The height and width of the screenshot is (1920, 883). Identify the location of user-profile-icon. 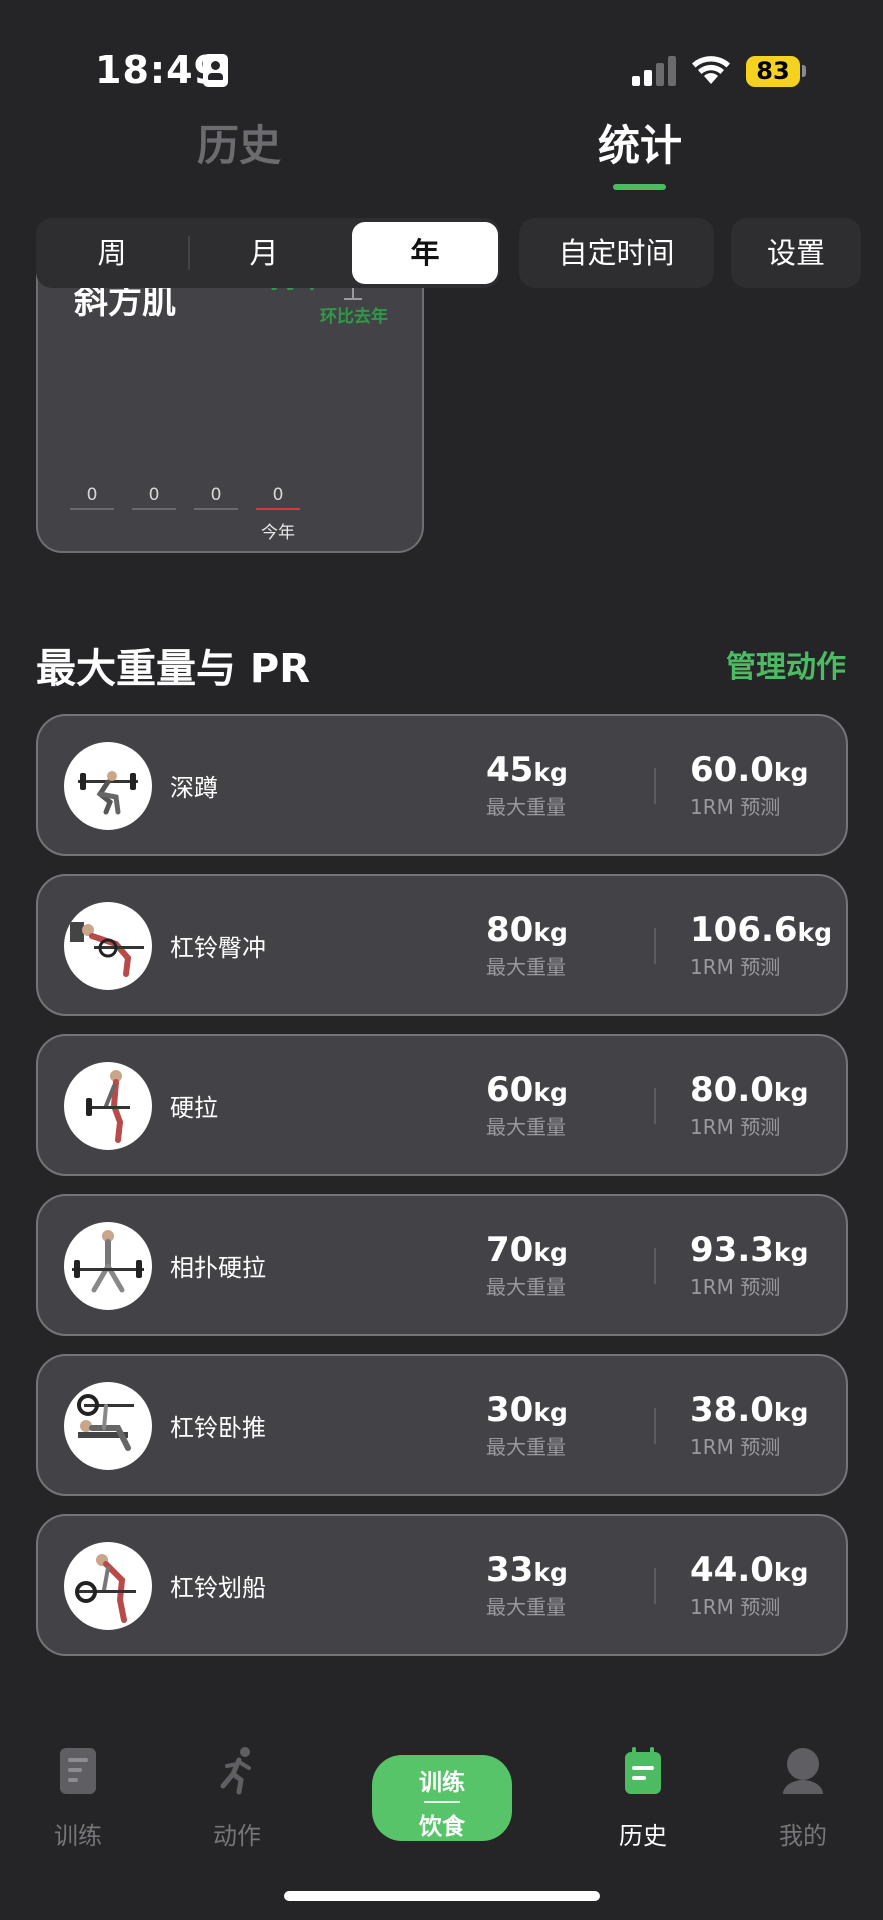
(803, 1771).